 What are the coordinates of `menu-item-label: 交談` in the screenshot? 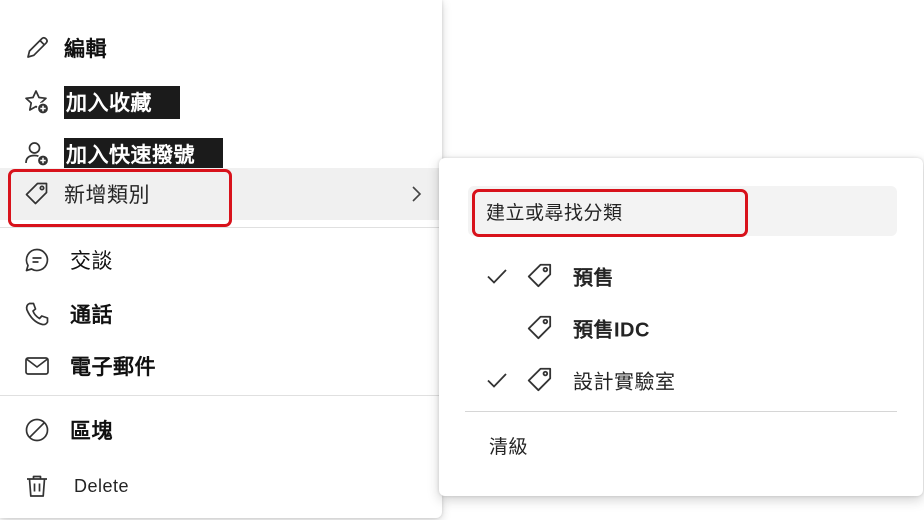 It's located at (91, 261).